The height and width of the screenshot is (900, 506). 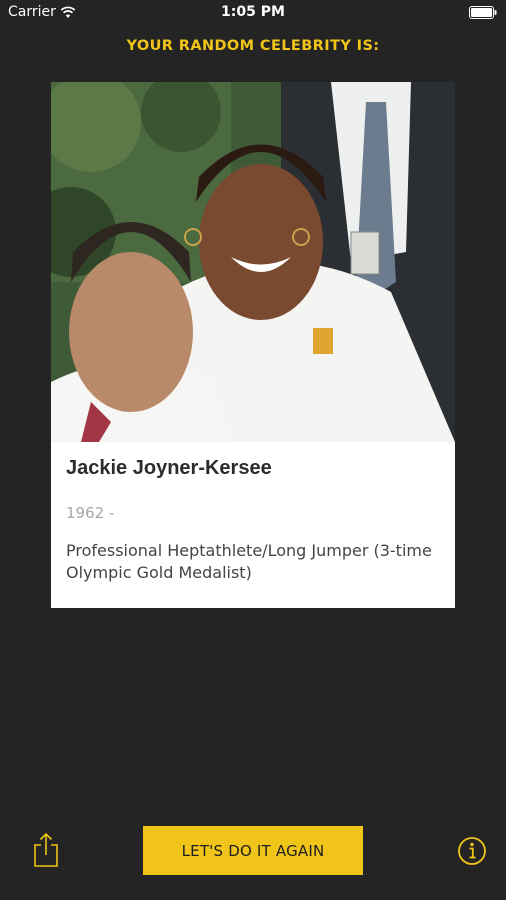 I want to click on page-heading: YOUR RANDOM CELEBRITY IS:, so click(x=253, y=46).